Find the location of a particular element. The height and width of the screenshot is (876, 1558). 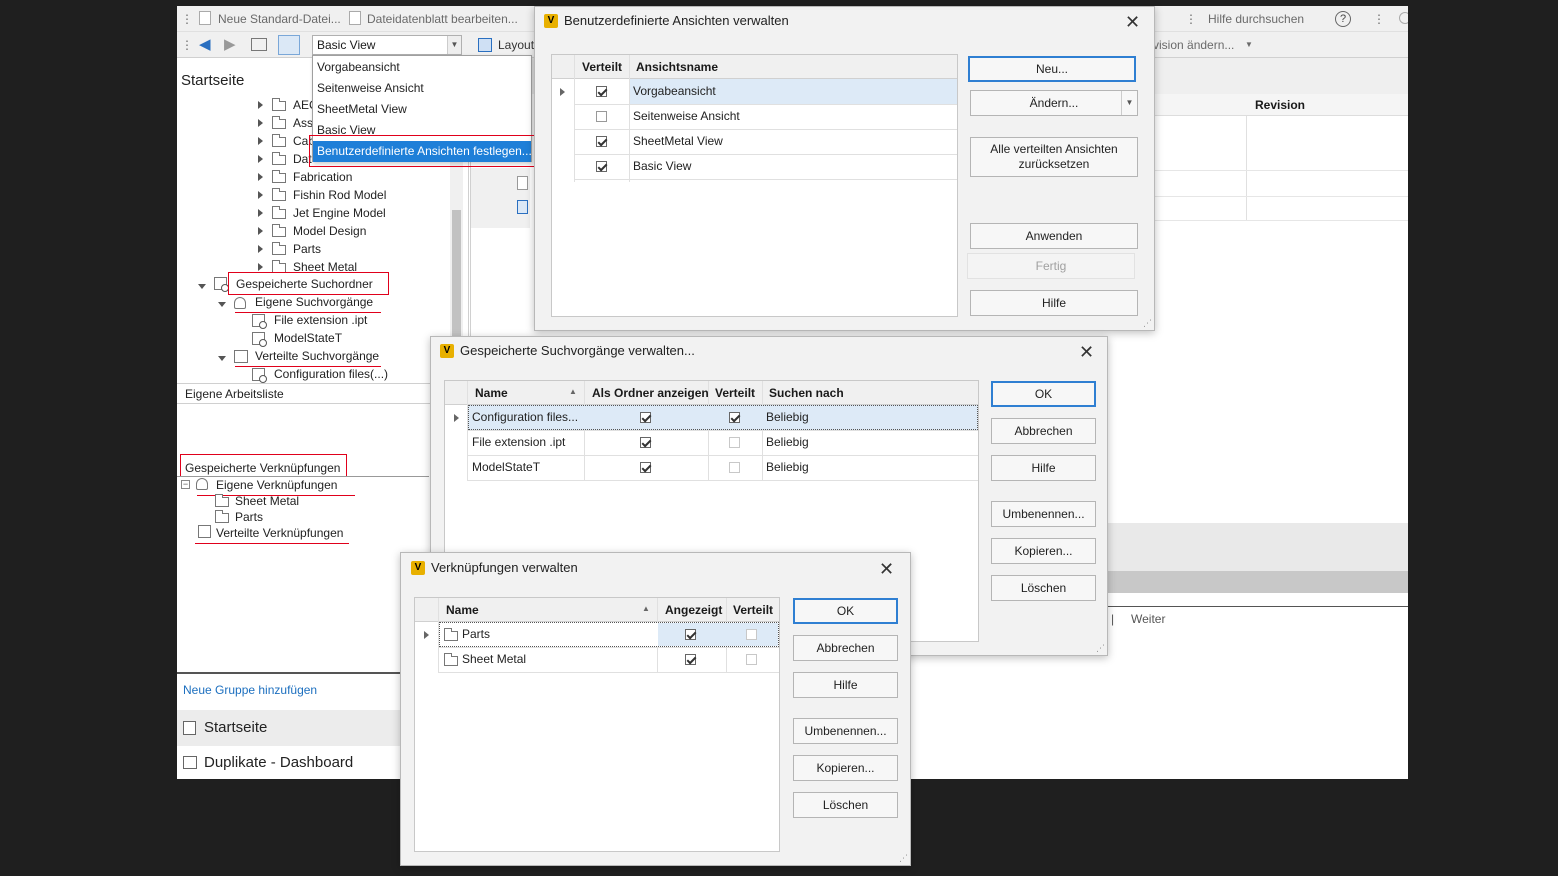

folder-node: Jet Engine Model is located at coordinates (339, 213).